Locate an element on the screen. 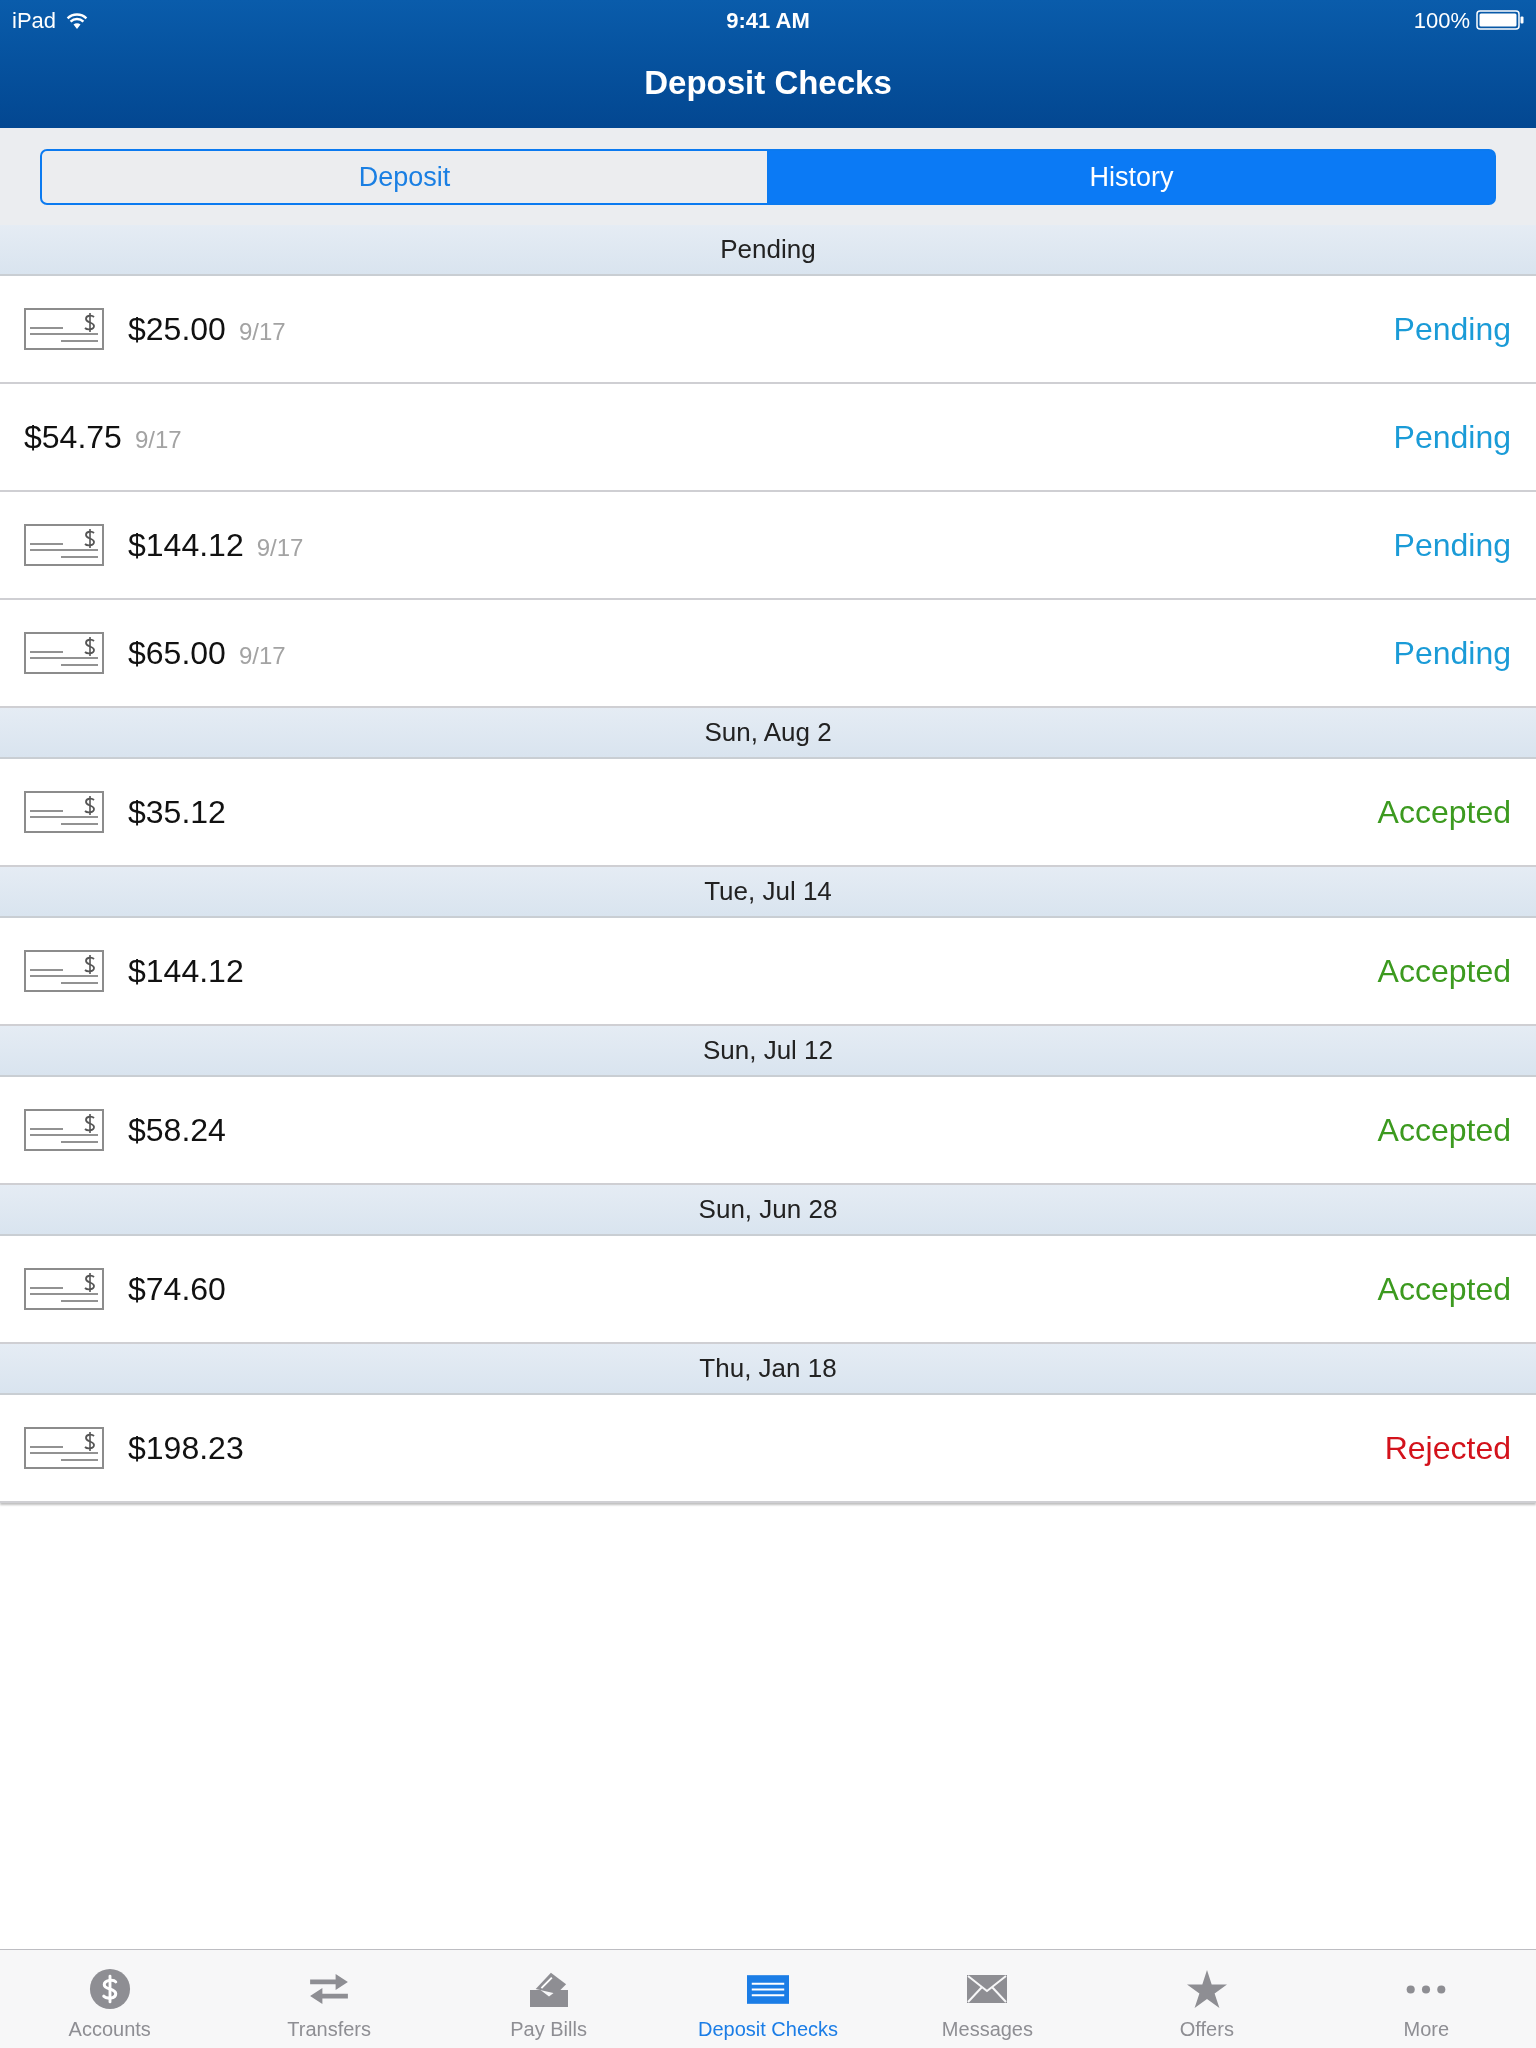 This screenshot has height=2048, width=1536. envelope-card-icon is located at coordinates (548, 1989).